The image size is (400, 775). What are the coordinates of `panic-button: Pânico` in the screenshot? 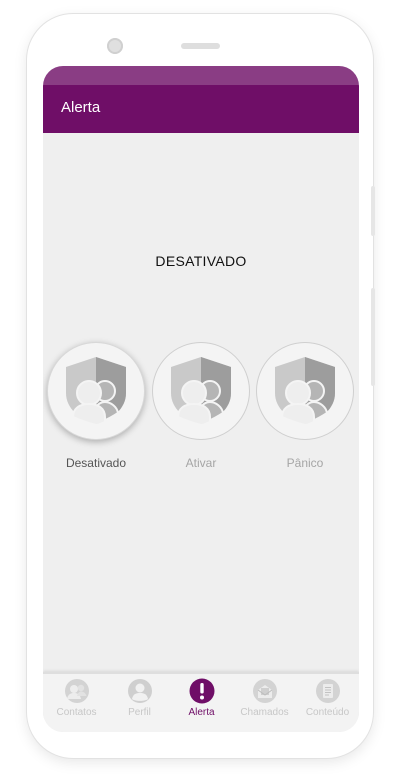 It's located at (305, 406).